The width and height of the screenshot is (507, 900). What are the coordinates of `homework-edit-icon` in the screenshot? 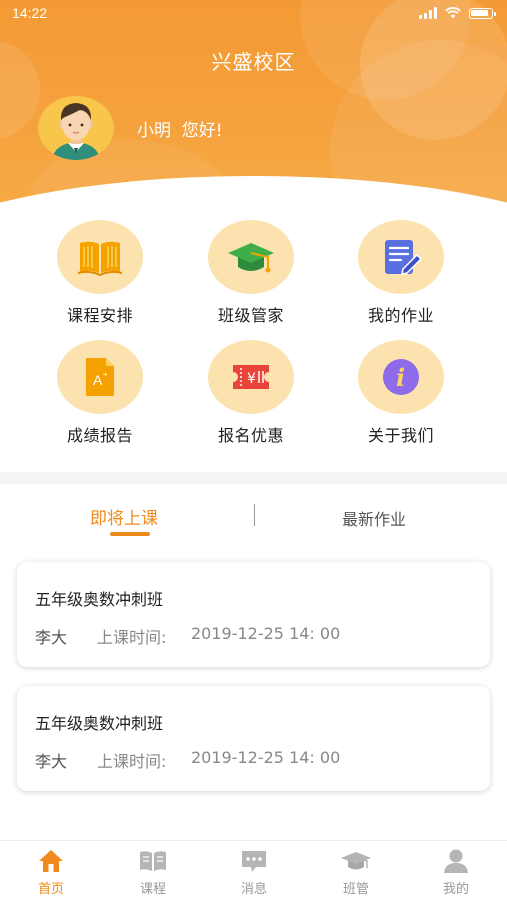 It's located at (404, 257).